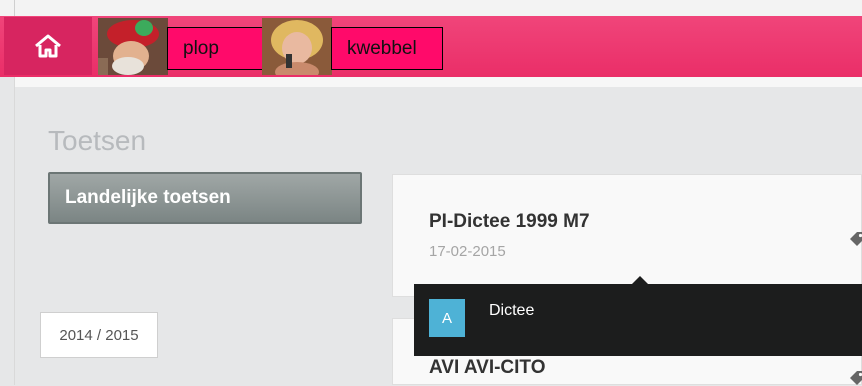 The image size is (862, 386). Describe the element at coordinates (99, 335) in the screenshot. I see `school-year-button: 2014 / 2015` at that location.